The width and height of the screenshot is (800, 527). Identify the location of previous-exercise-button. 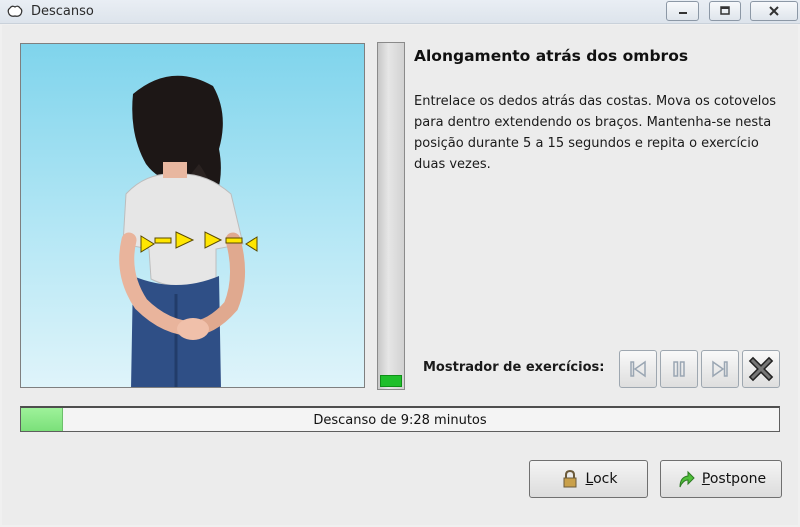
(638, 369).